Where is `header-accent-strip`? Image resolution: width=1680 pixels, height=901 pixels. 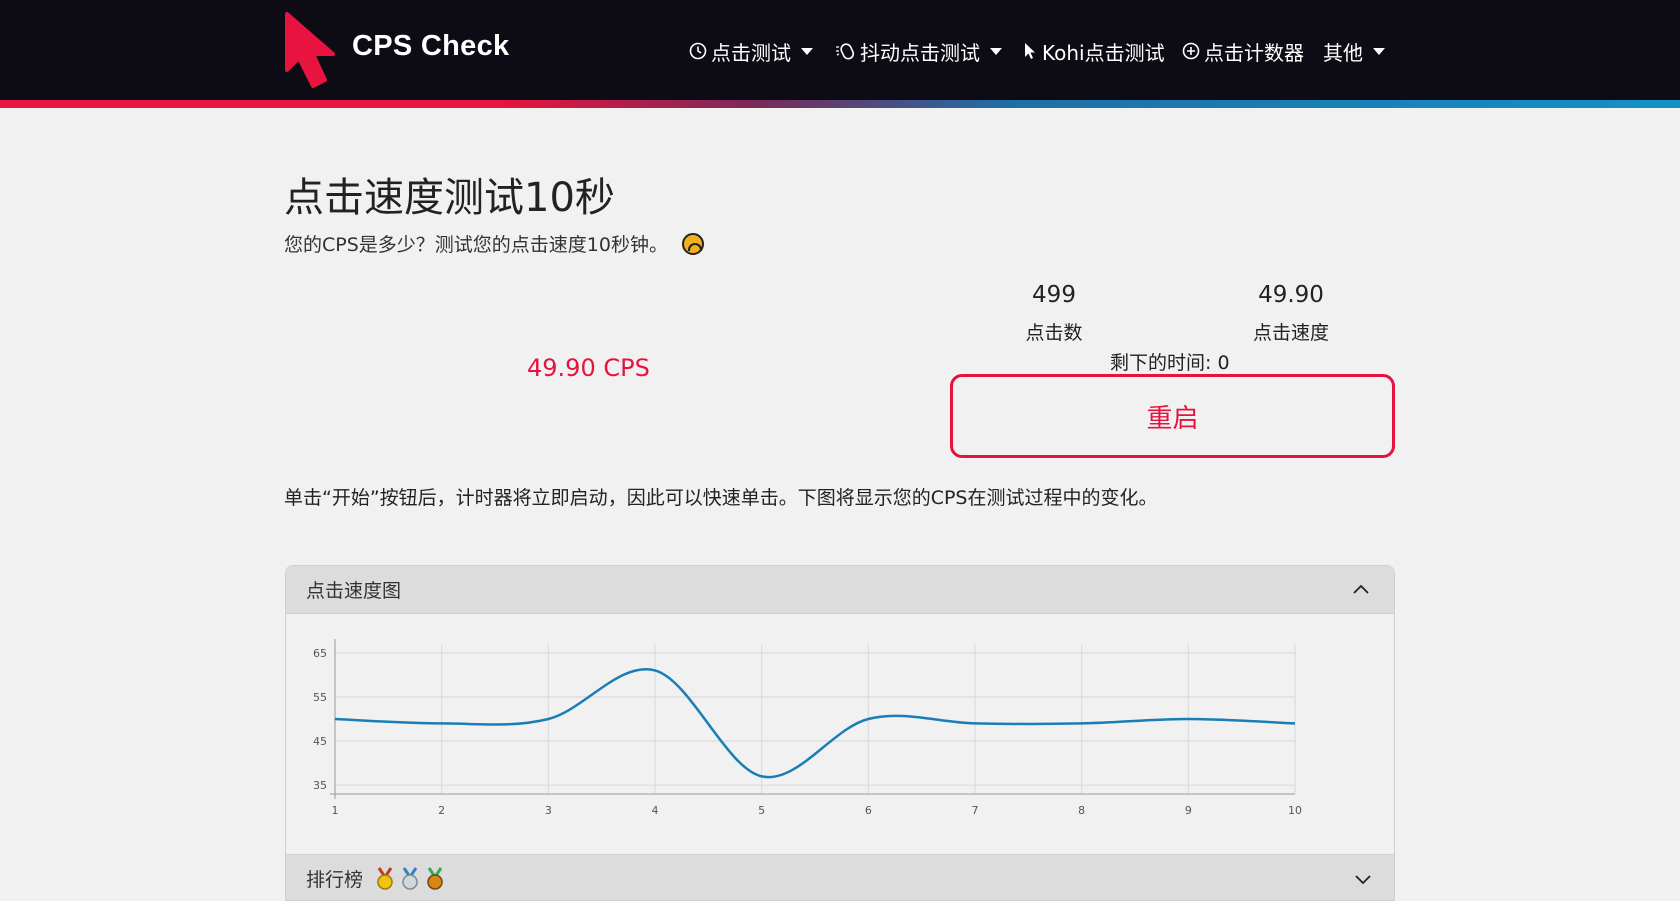
header-accent-strip is located at coordinates (840, 104).